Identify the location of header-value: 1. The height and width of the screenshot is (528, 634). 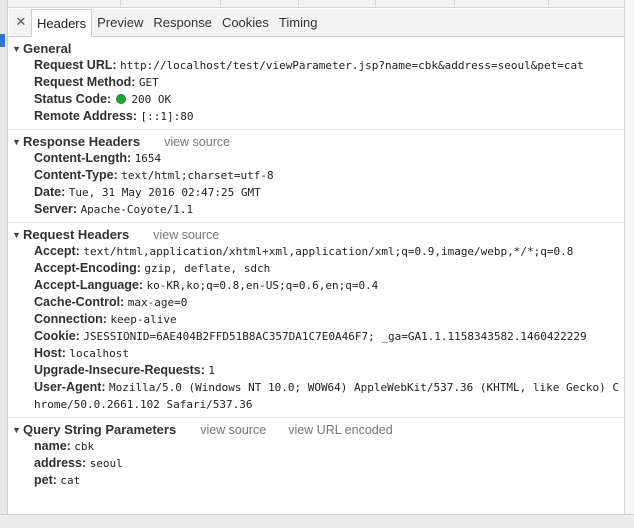
(211, 370).